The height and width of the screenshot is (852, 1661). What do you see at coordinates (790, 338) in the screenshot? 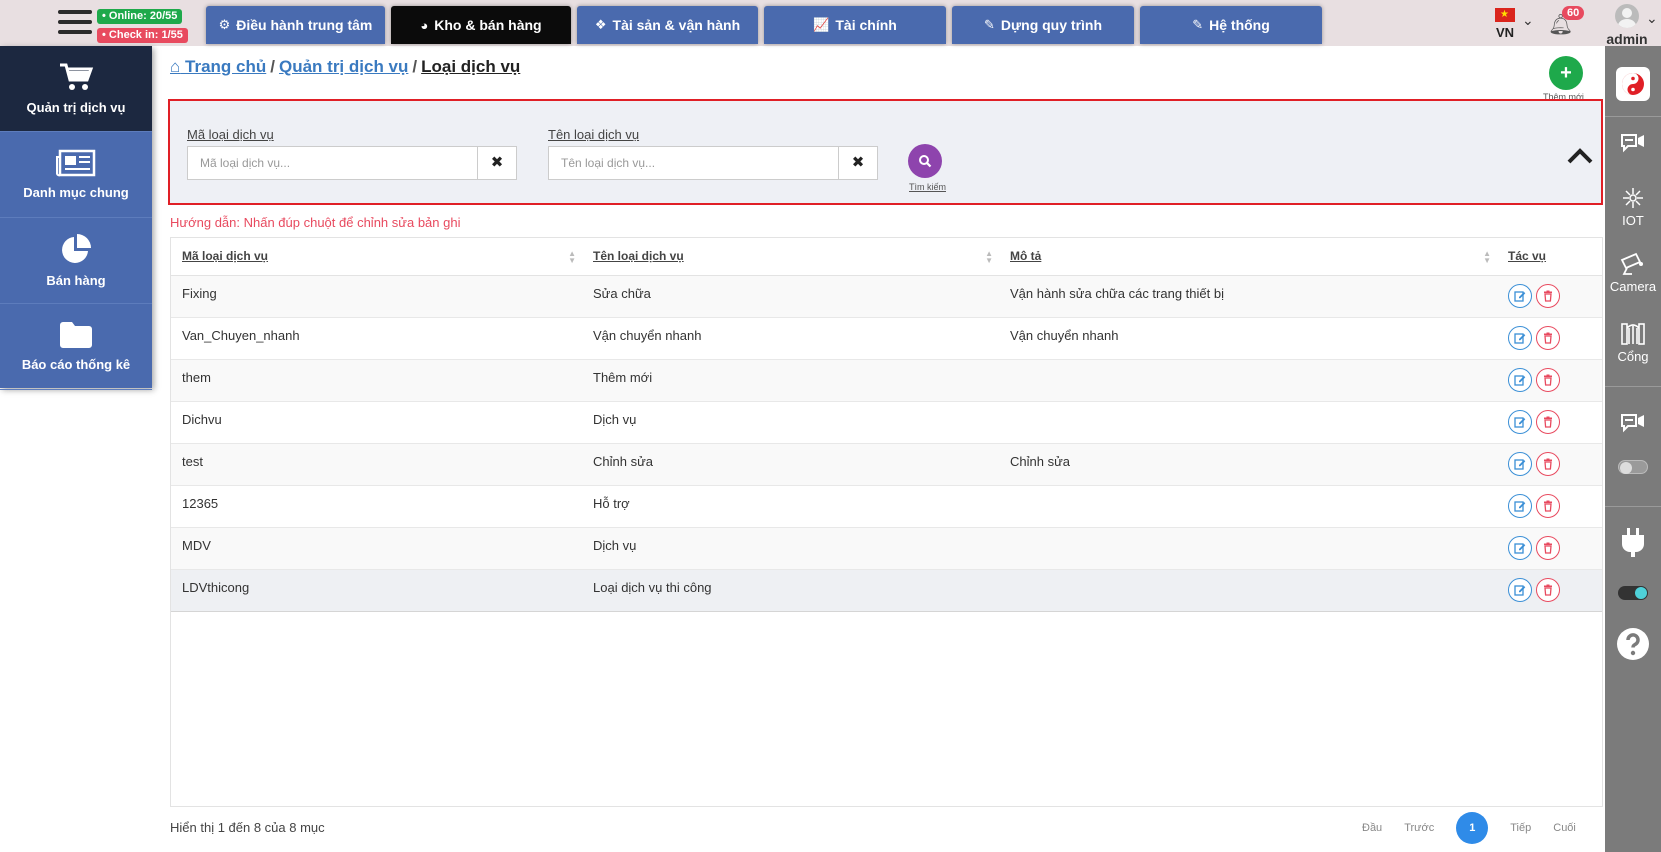
I see `cell-name: Vận chuyển nhanh` at bounding box center [790, 338].